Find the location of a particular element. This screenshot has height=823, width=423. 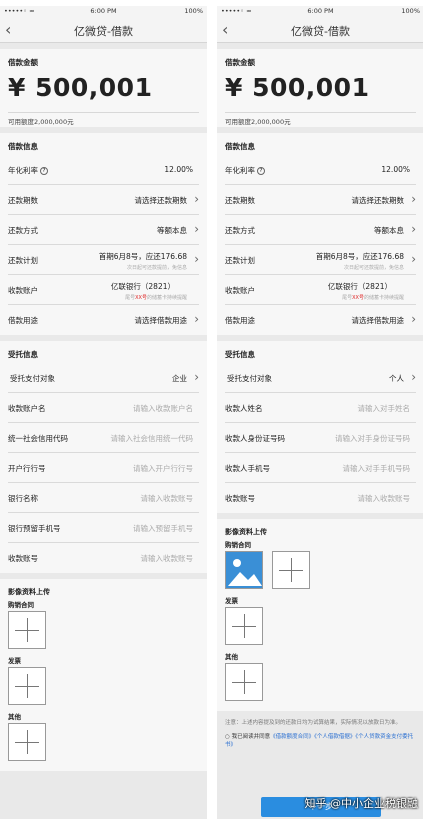

form-row: 收款人姓名 请输入对手姓名 is located at coordinates (320, 408).